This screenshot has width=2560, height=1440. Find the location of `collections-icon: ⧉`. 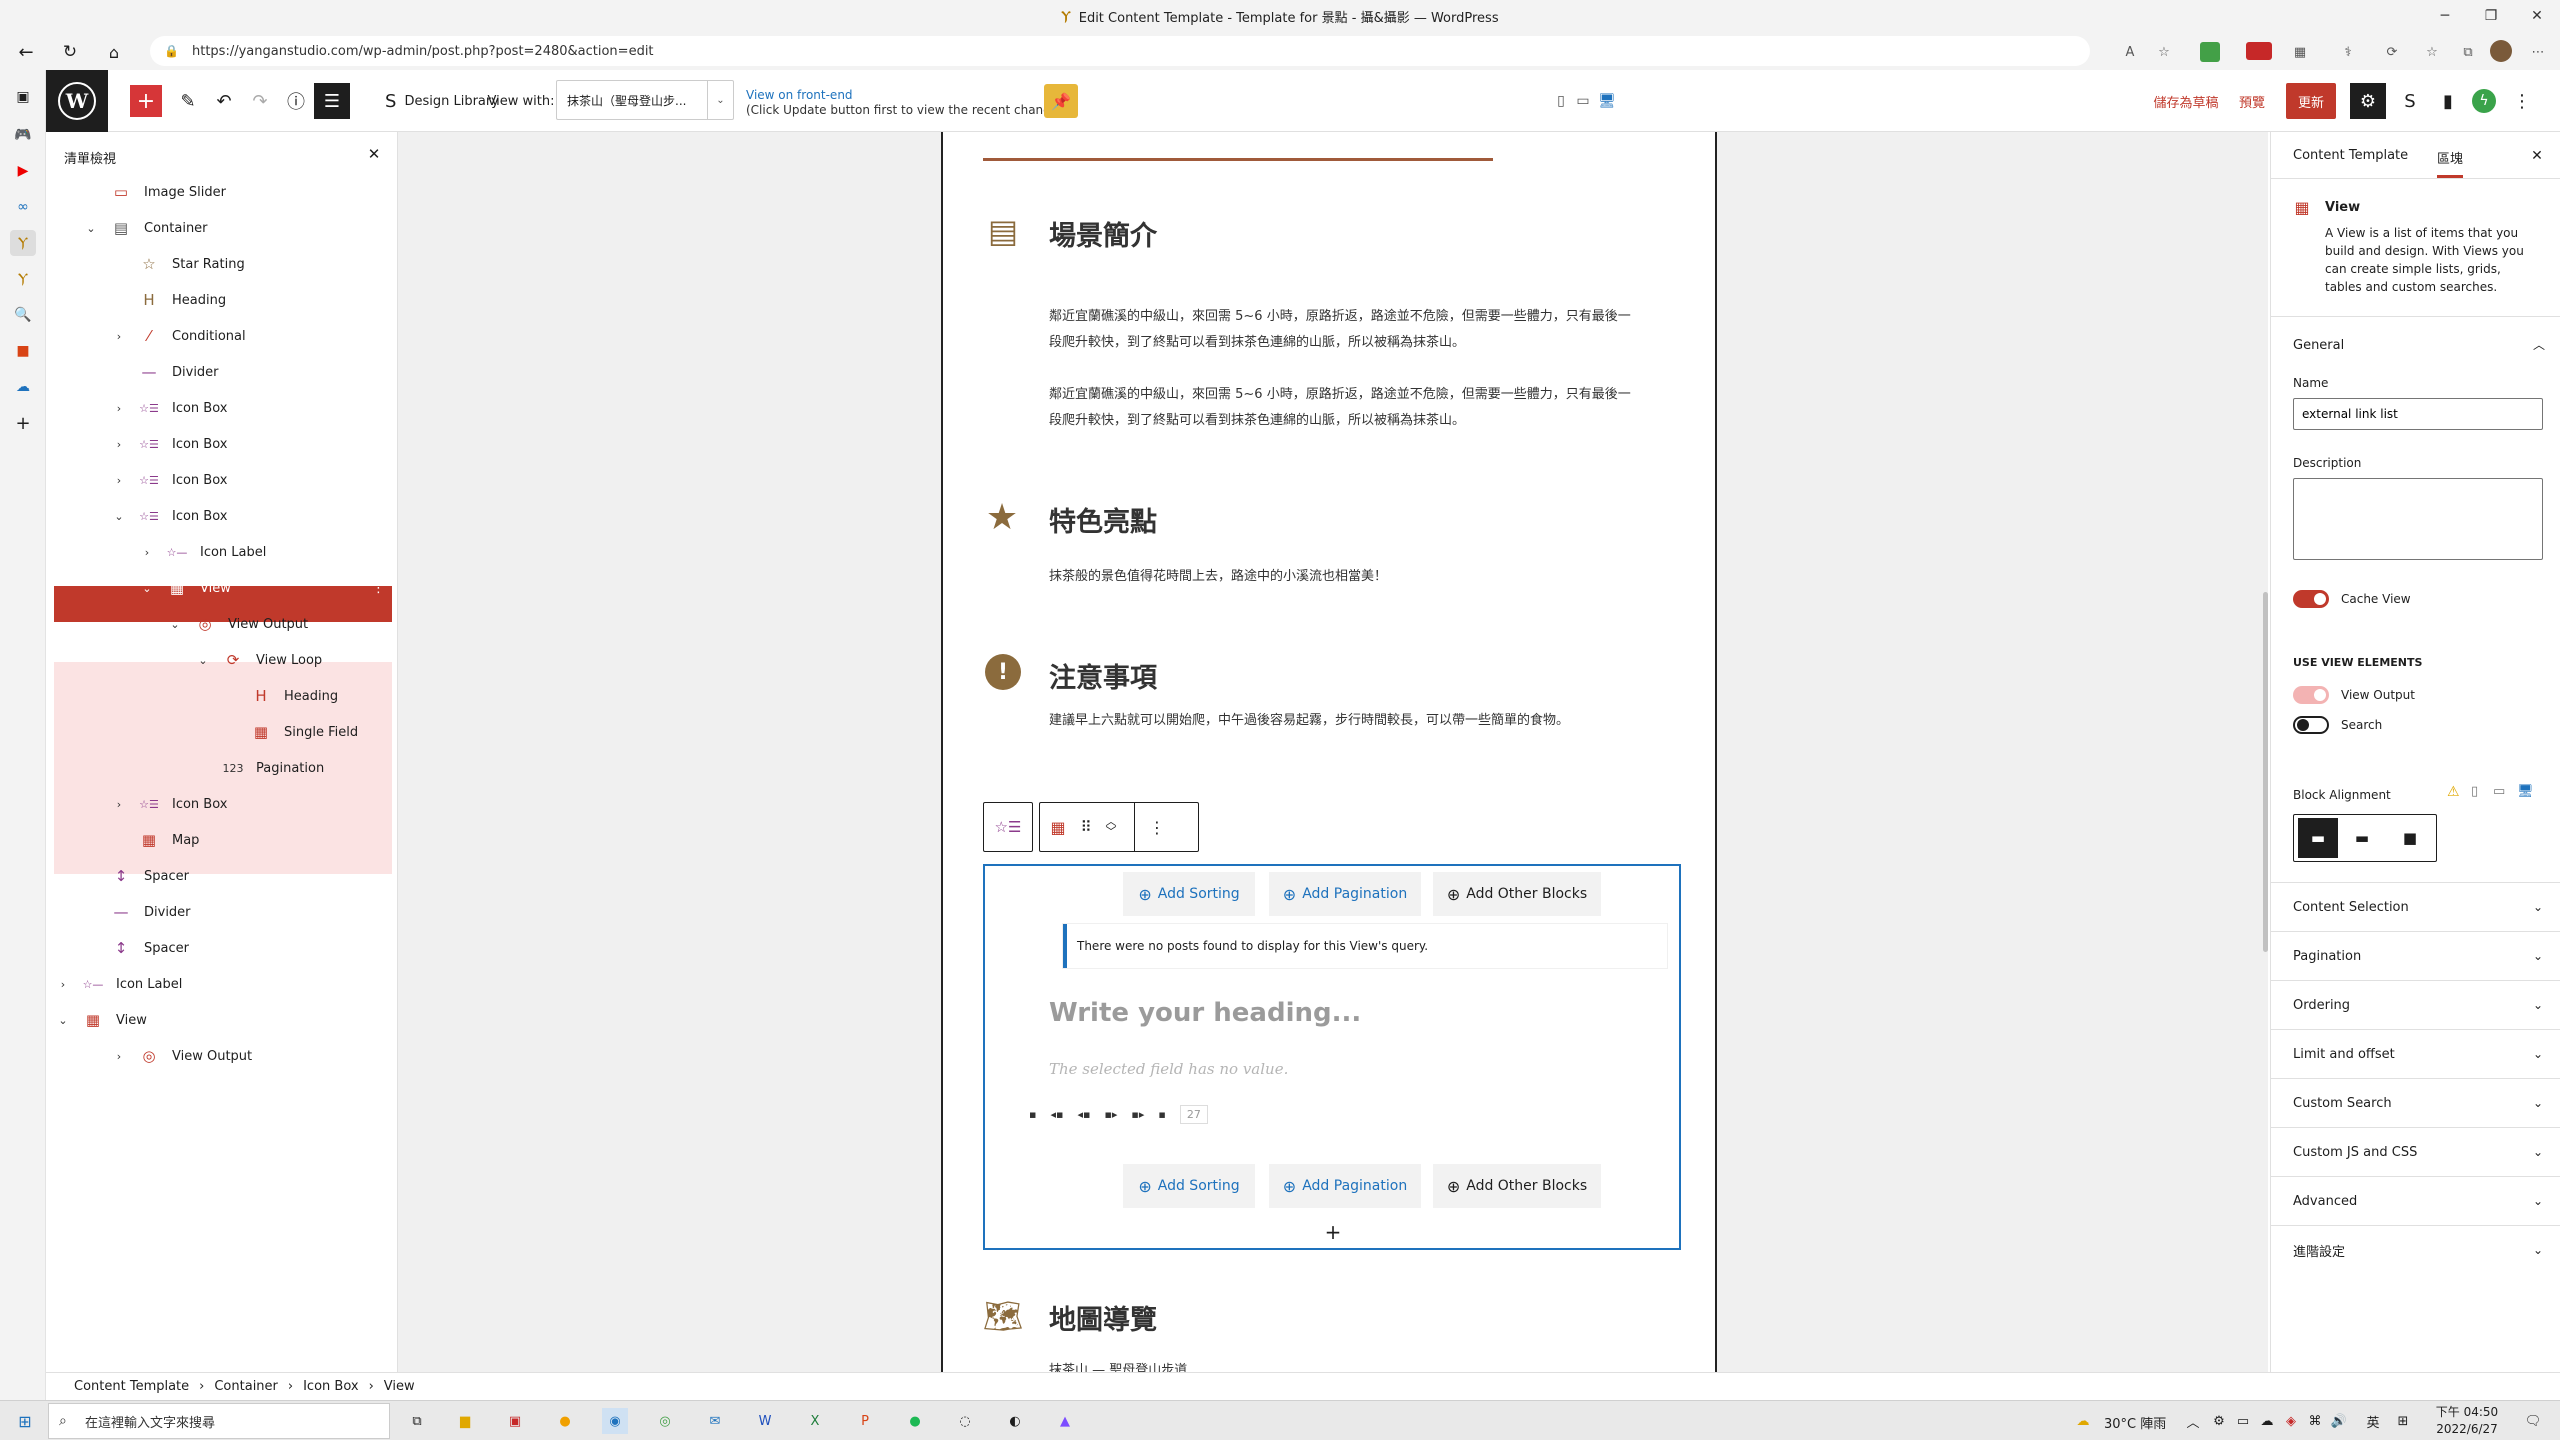

collections-icon: ⧉ is located at coordinates (2468, 52).